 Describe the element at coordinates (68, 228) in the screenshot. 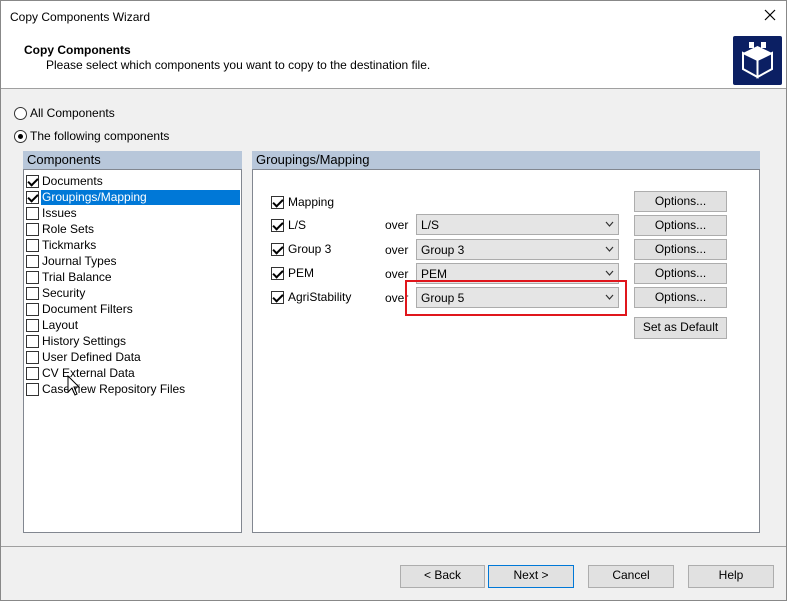

I see `component-label: Role Sets` at that location.